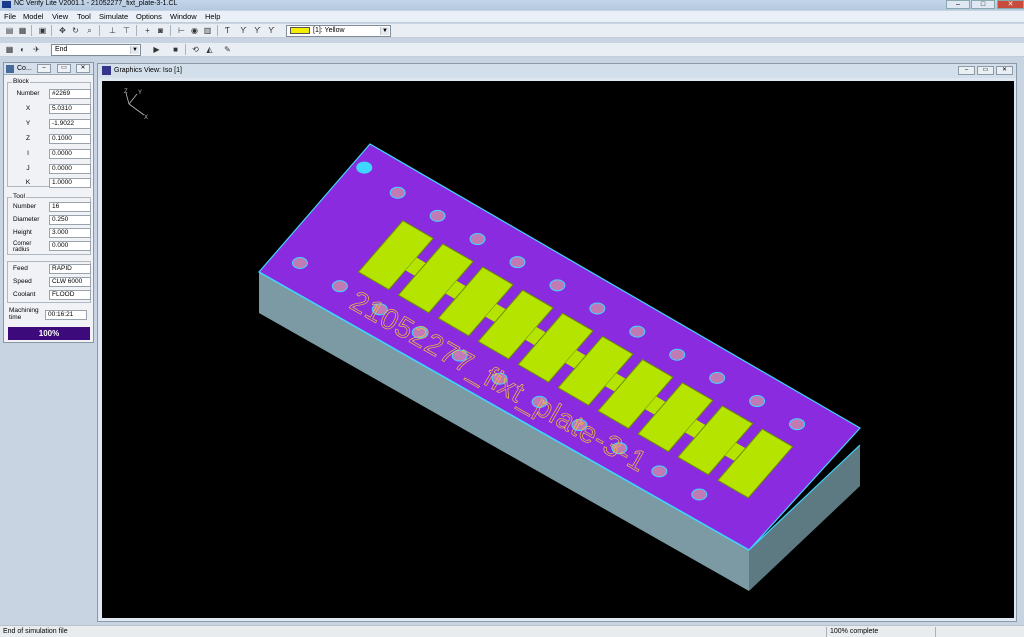  Describe the element at coordinates (183, 17) in the screenshot. I see `menu-window: Window` at that location.